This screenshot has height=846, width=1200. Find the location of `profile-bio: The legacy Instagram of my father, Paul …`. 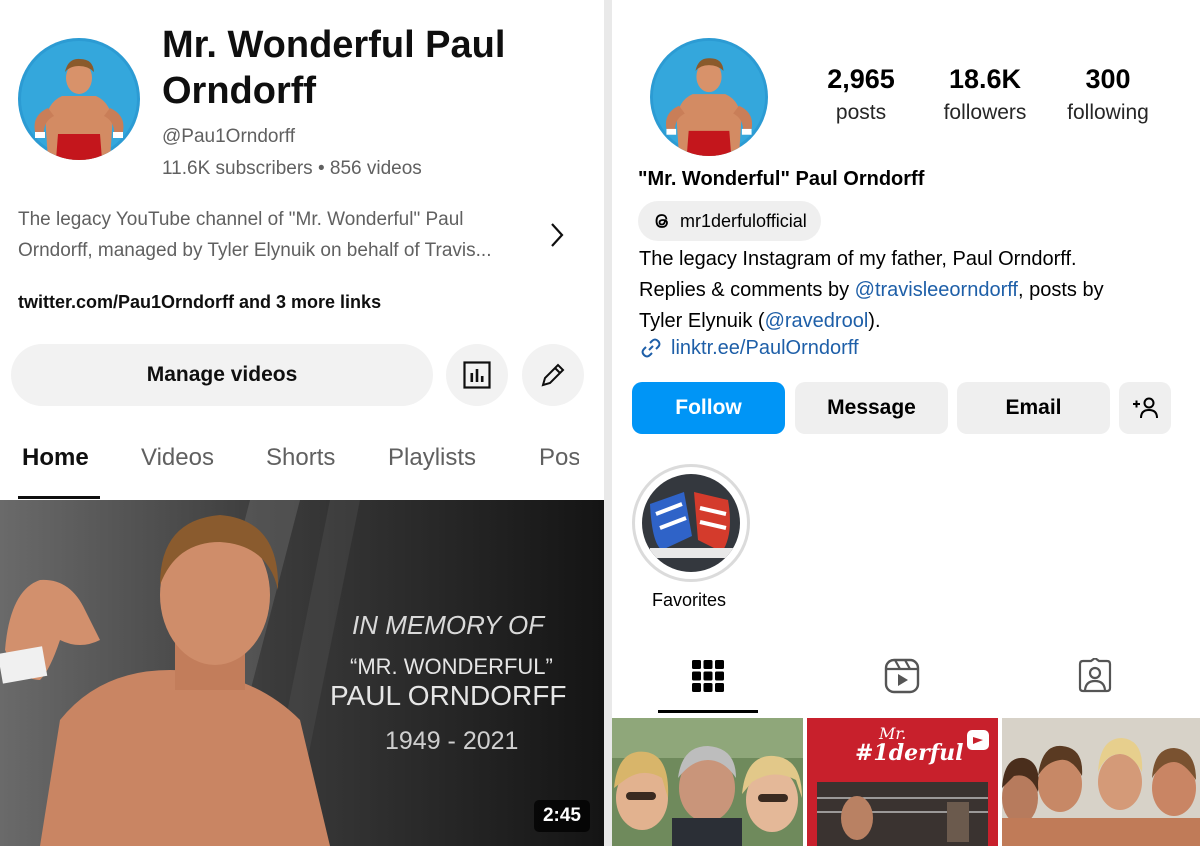

profile-bio: The legacy Instagram of my father, Paul … is located at coordinates (914, 290).